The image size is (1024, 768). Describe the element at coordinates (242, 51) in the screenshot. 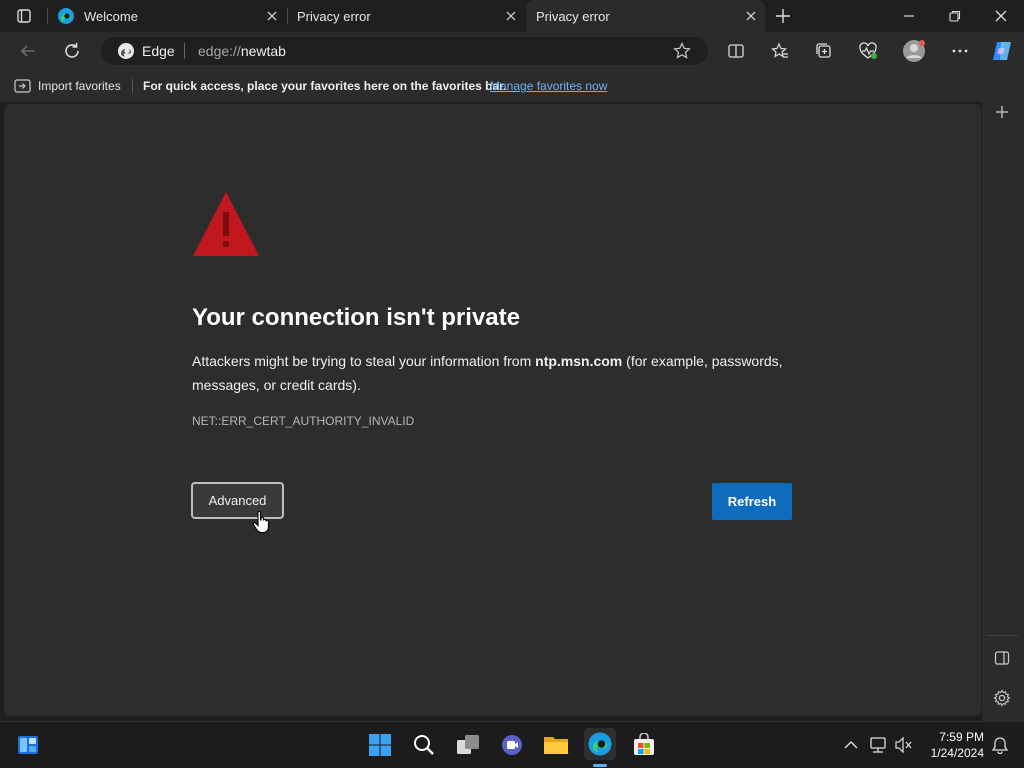

I see `url-text: edge://newtab` at that location.